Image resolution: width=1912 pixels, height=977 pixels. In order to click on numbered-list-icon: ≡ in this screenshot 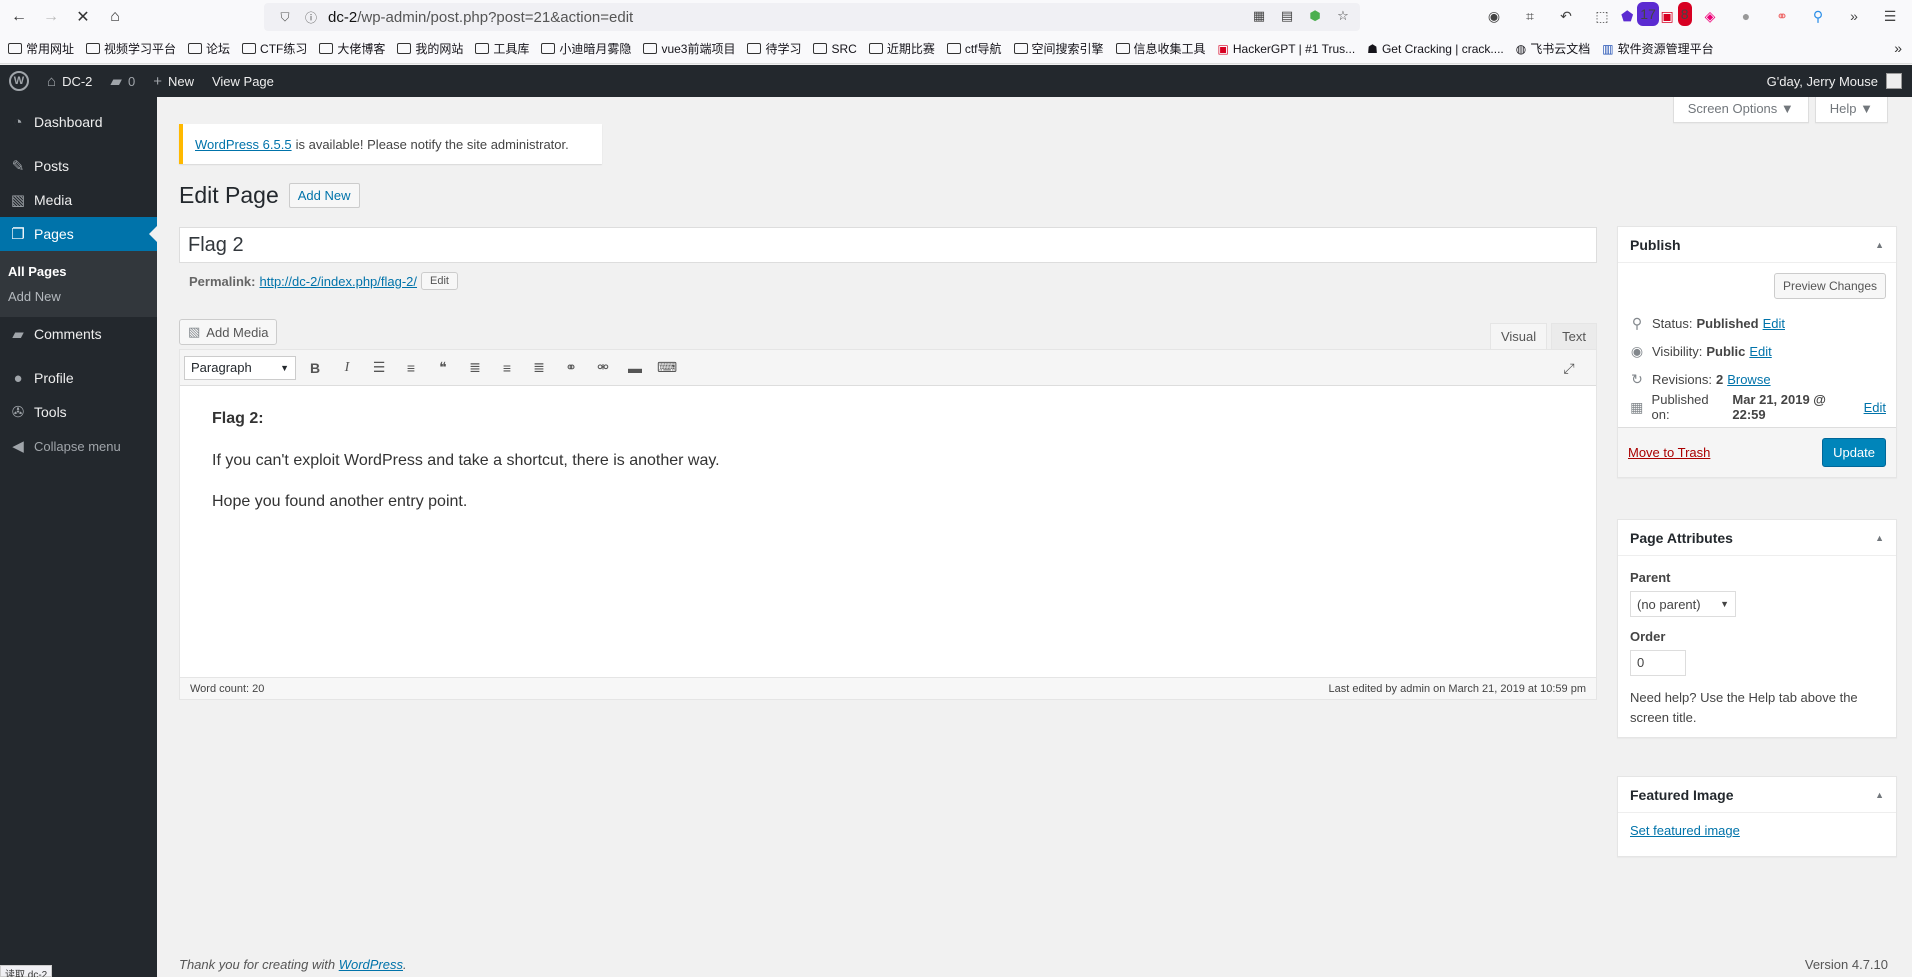, I will do `click(411, 368)`.